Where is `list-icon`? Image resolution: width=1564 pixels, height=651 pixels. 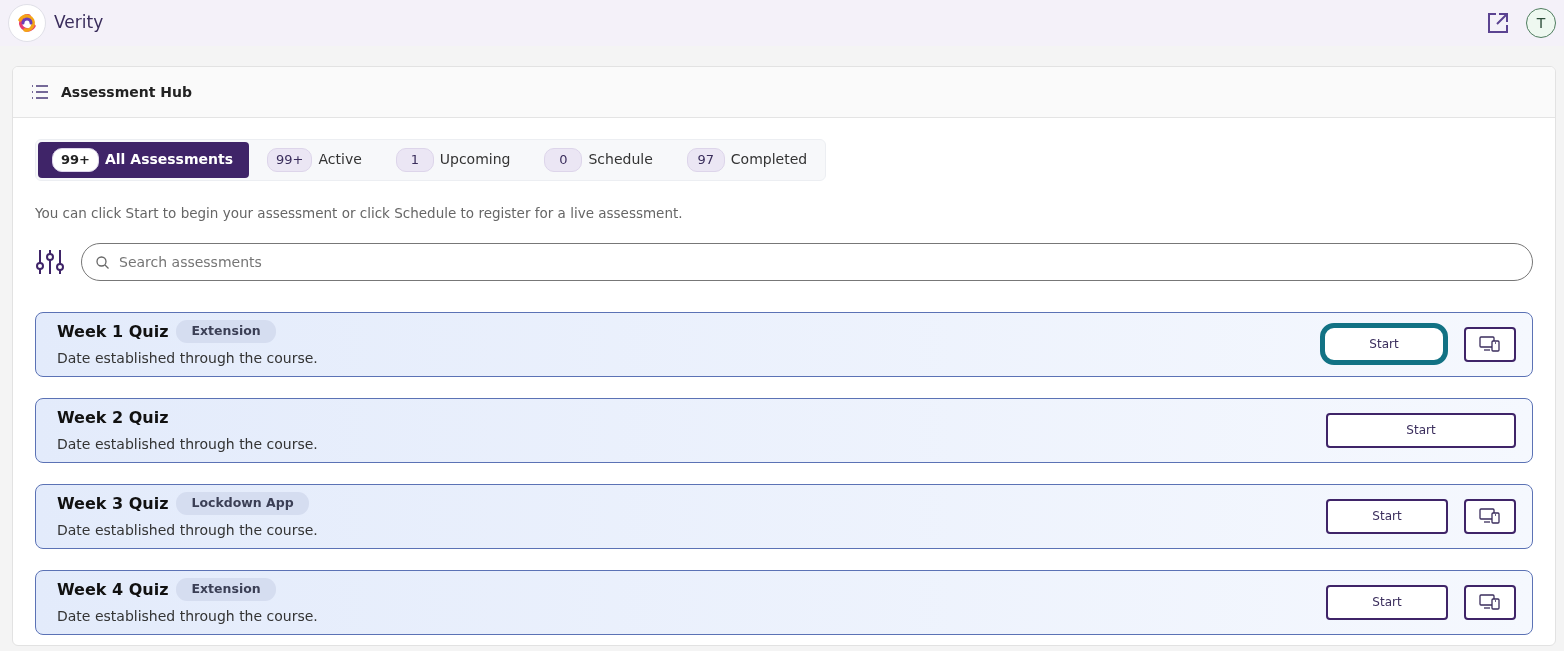 list-icon is located at coordinates (40, 92).